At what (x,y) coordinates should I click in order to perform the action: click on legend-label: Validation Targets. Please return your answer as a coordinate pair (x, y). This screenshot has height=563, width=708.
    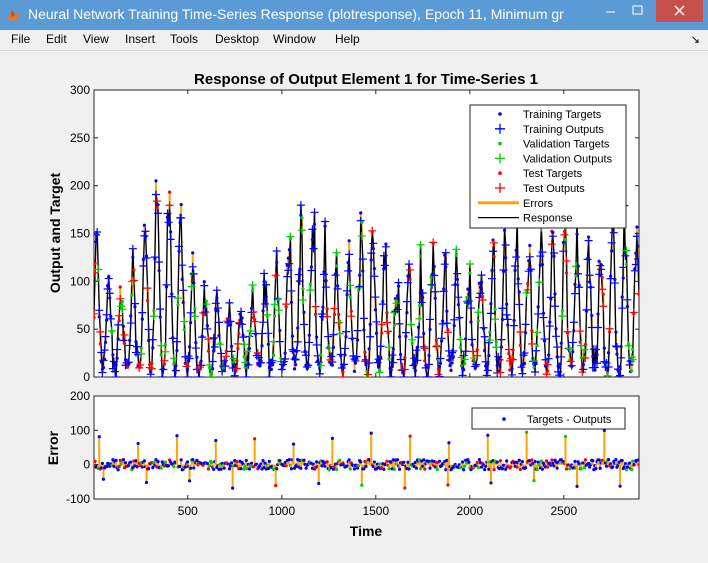
    Looking at the image, I should click on (566, 145).